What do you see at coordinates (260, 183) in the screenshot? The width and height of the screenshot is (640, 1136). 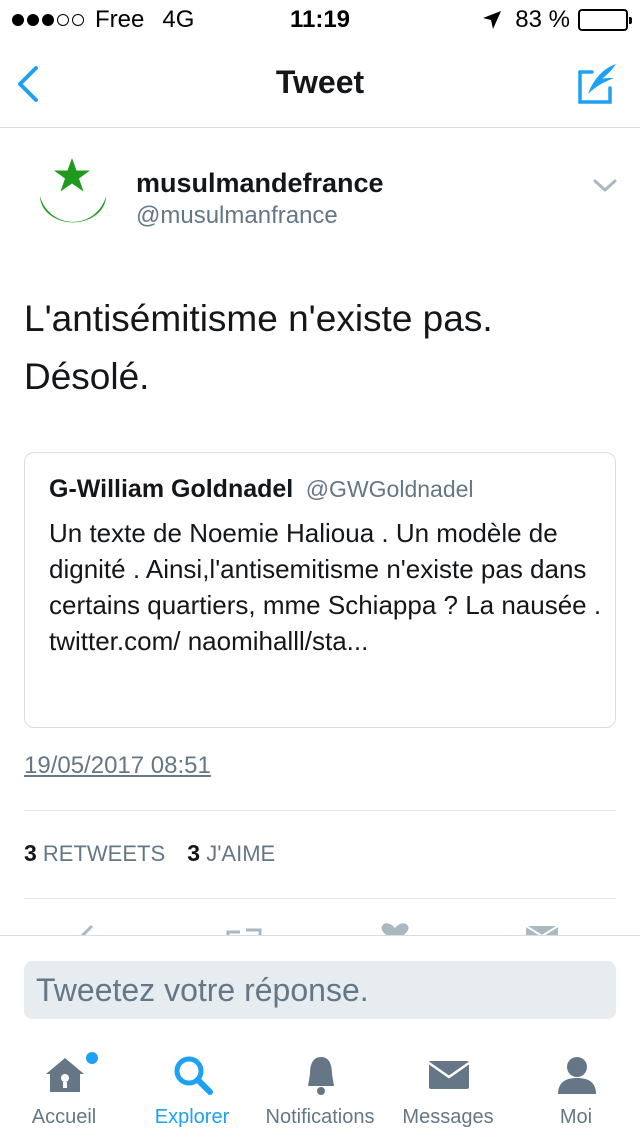 I see `author-name: musulmandefrance` at bounding box center [260, 183].